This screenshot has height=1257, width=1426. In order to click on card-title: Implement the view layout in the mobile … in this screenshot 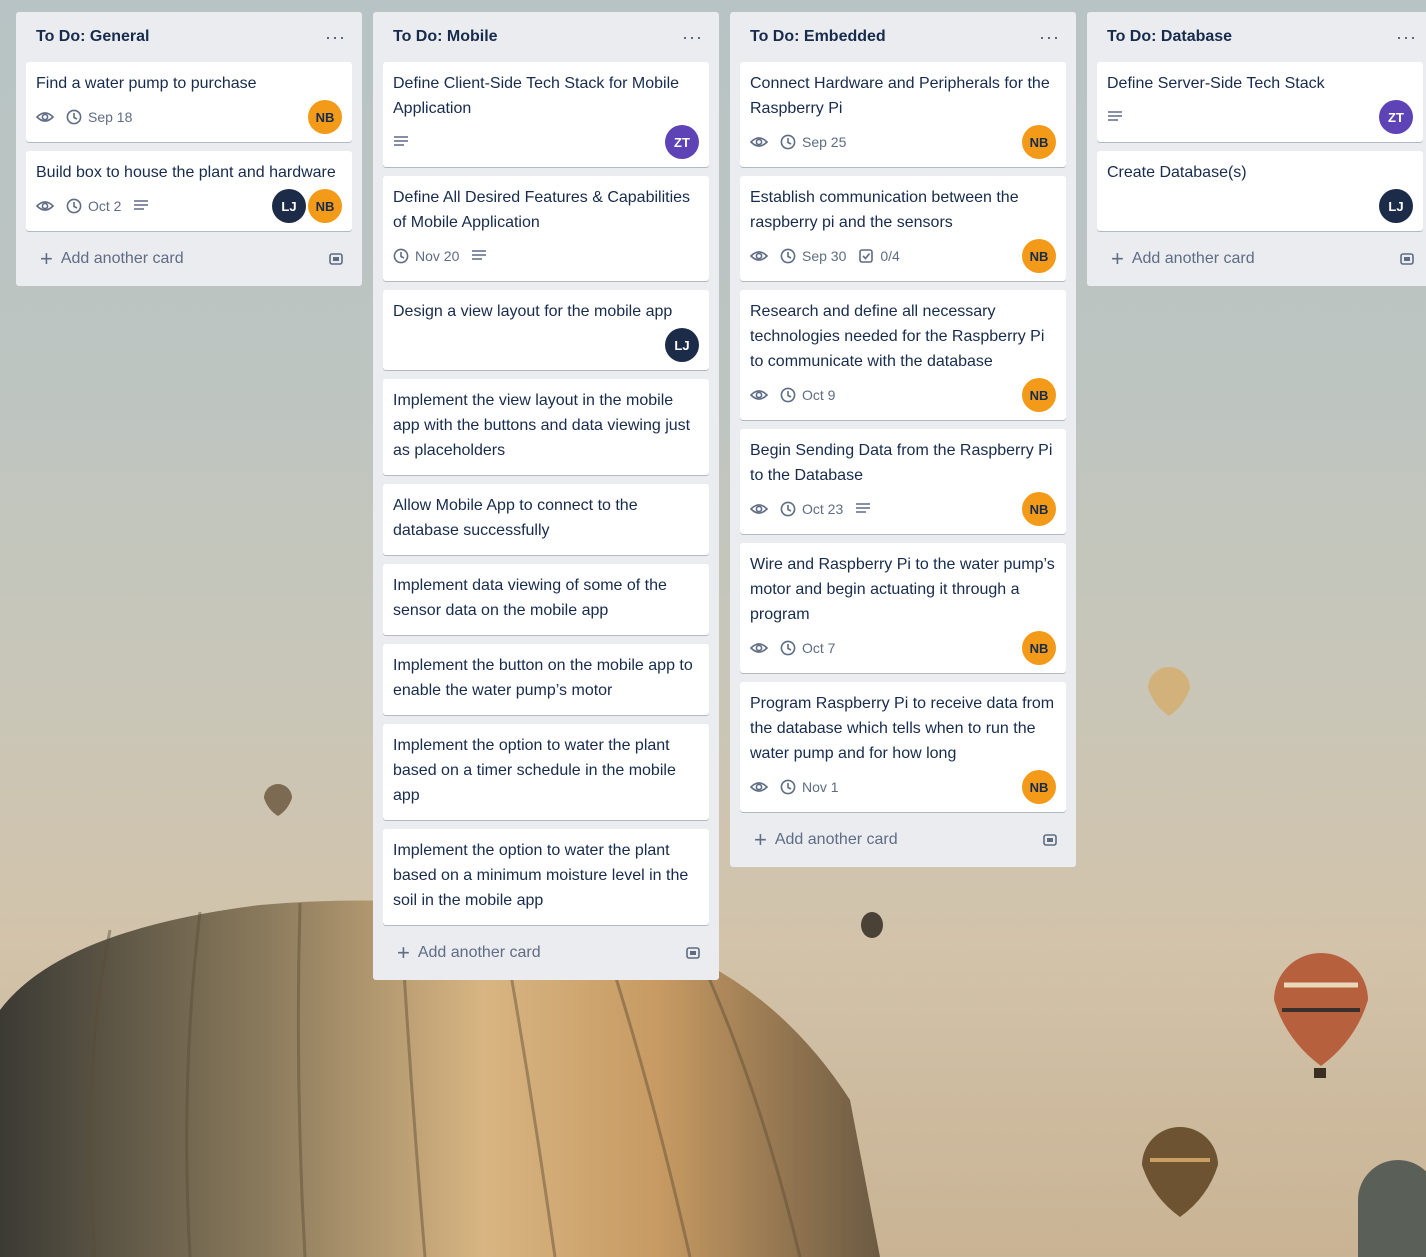, I will do `click(542, 425)`.